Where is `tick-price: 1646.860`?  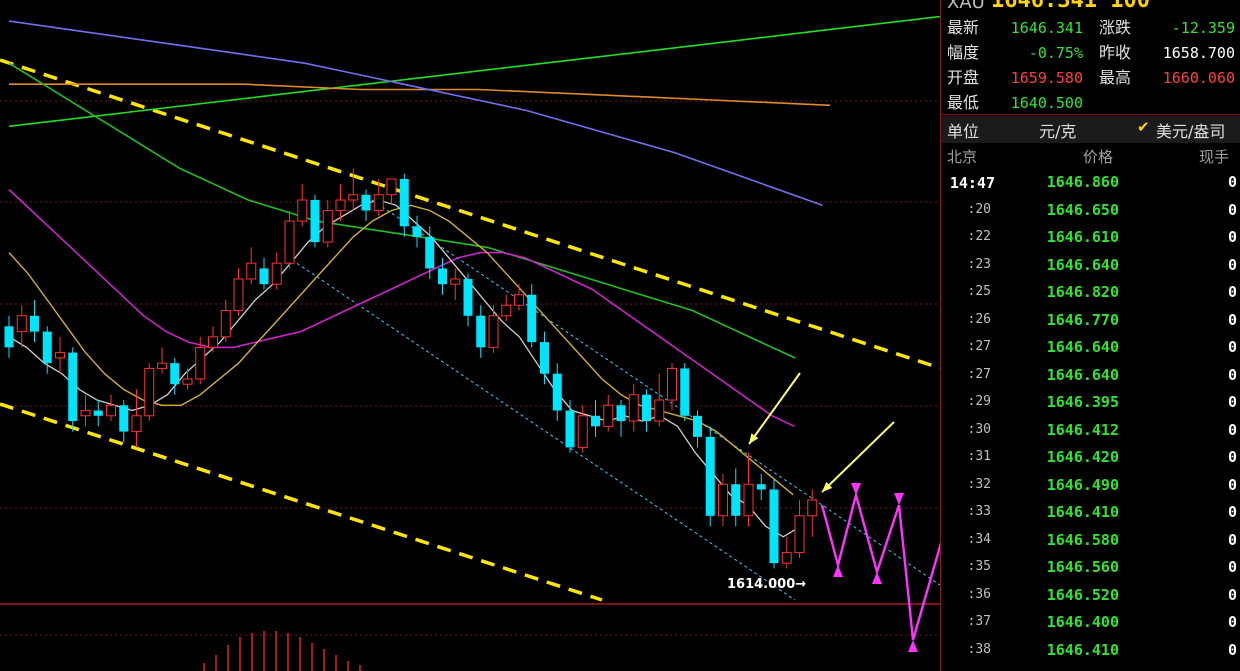 tick-price: 1646.860 is located at coordinates (1082, 182).